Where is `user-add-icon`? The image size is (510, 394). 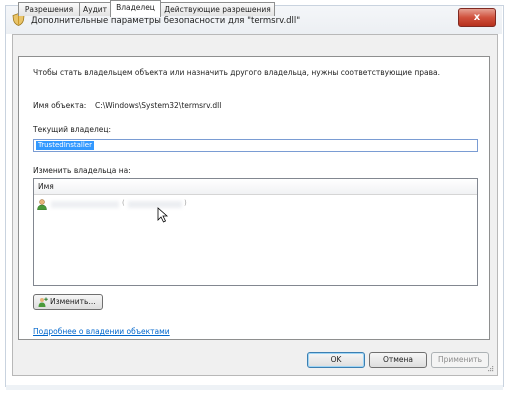
user-add-icon is located at coordinates (43, 302).